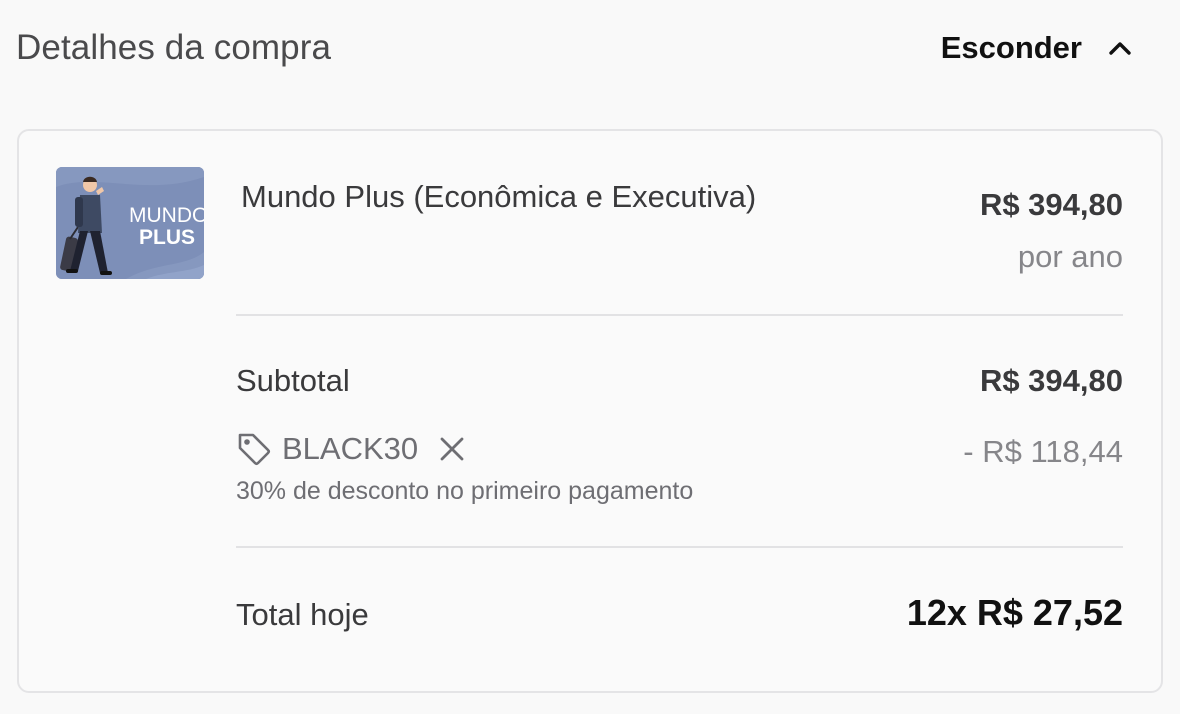  I want to click on coupon-description: 30% de desconto no primeiro pagamento, so click(465, 491).